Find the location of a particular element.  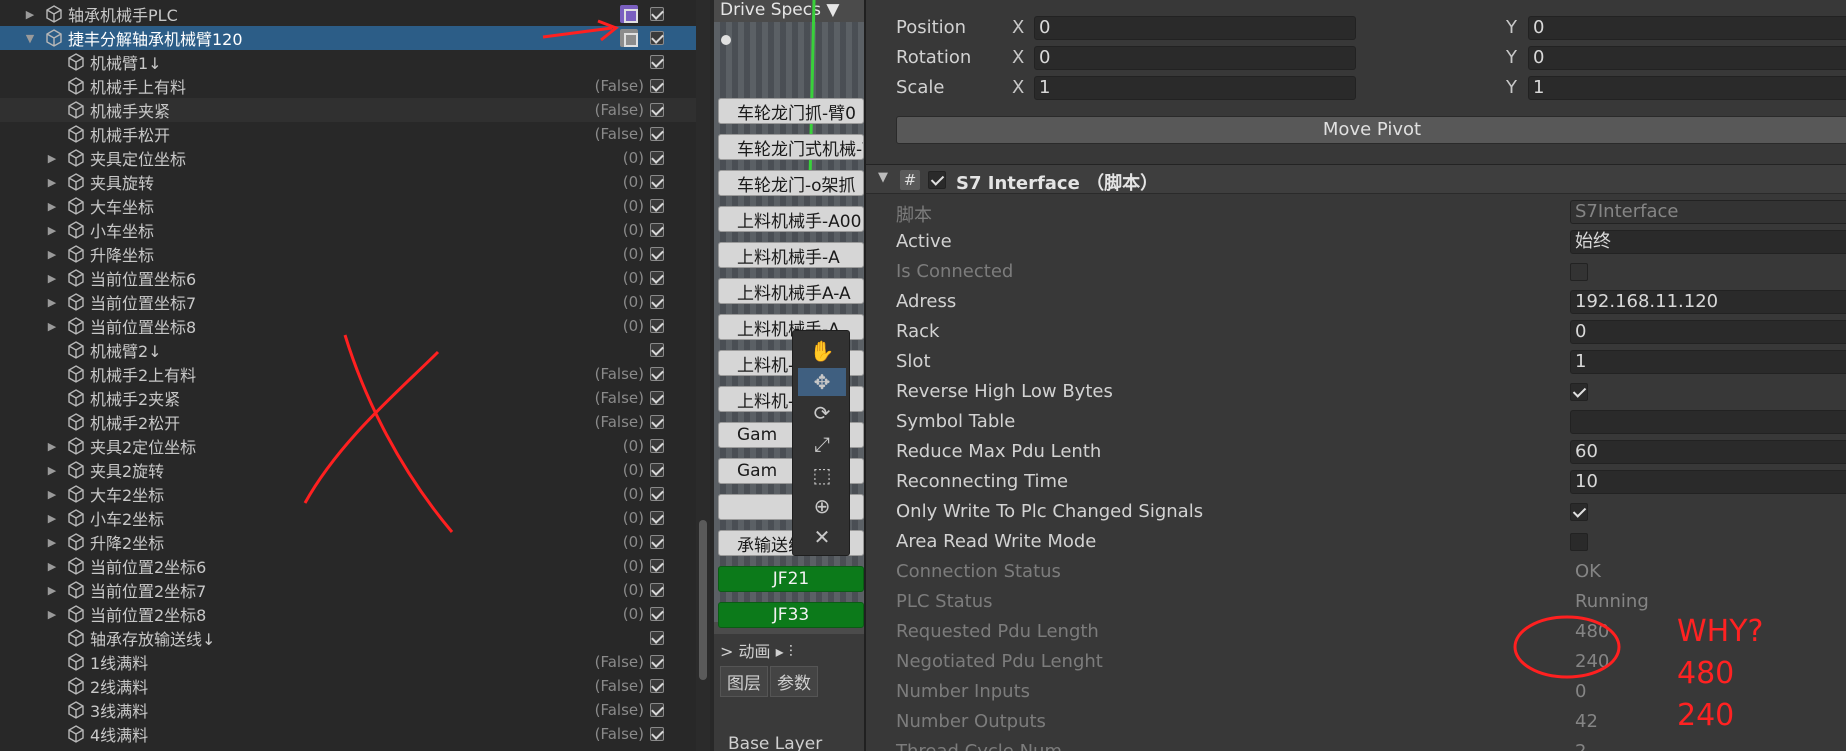

hierarchy-row: ▶ 当前位置2坐标8 (0) is located at coordinates (348, 614).